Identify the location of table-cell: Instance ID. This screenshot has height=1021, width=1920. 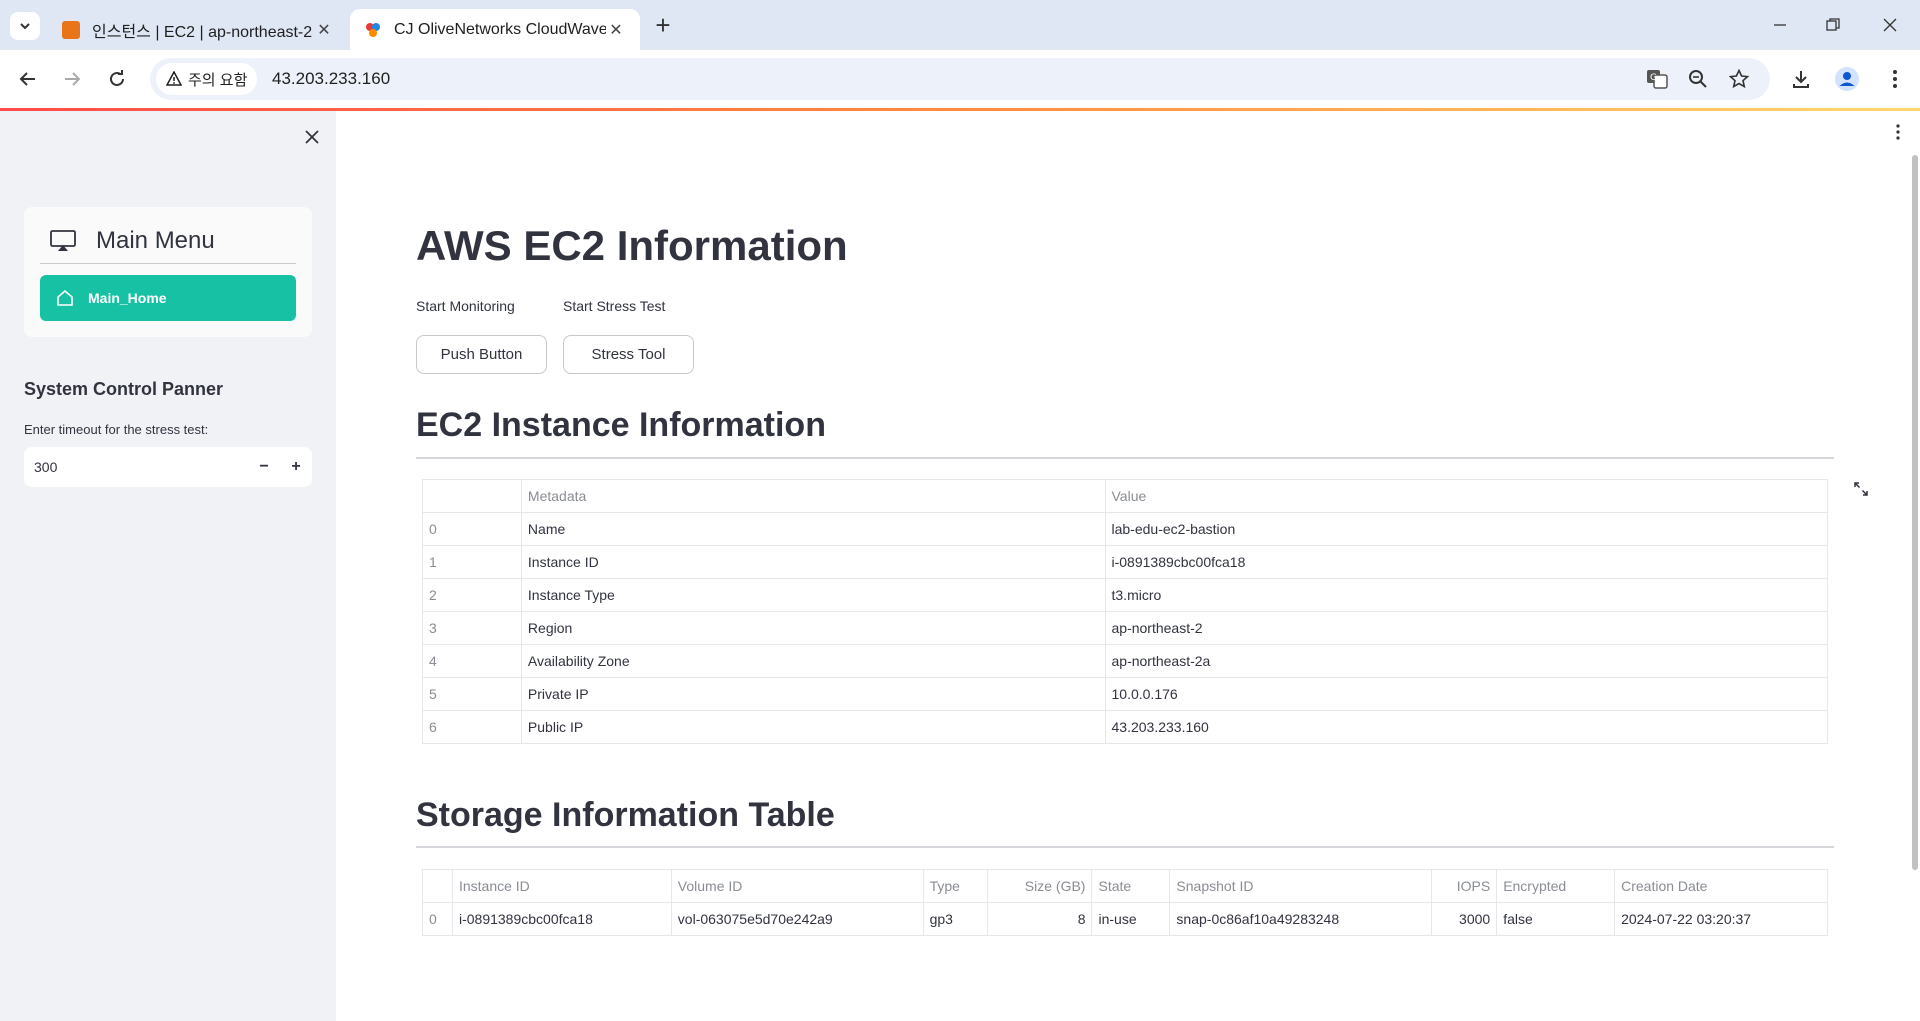
(813, 562).